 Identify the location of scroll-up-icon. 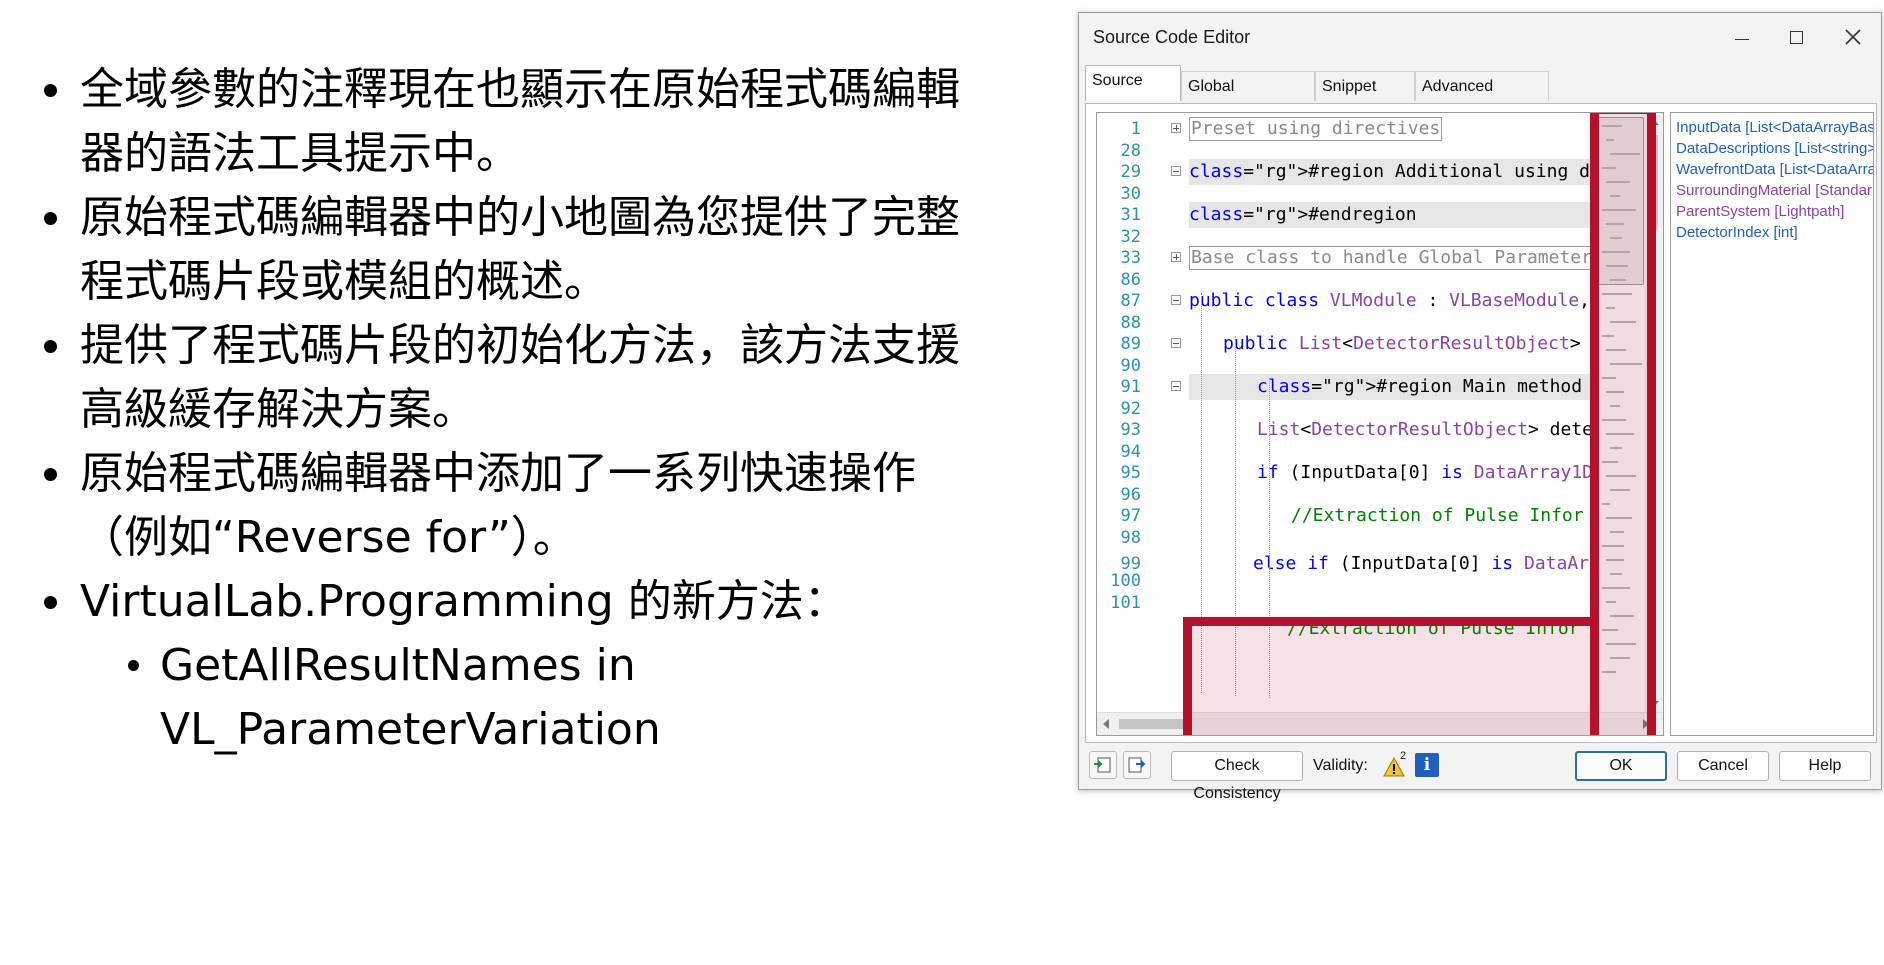
(1654, 122).